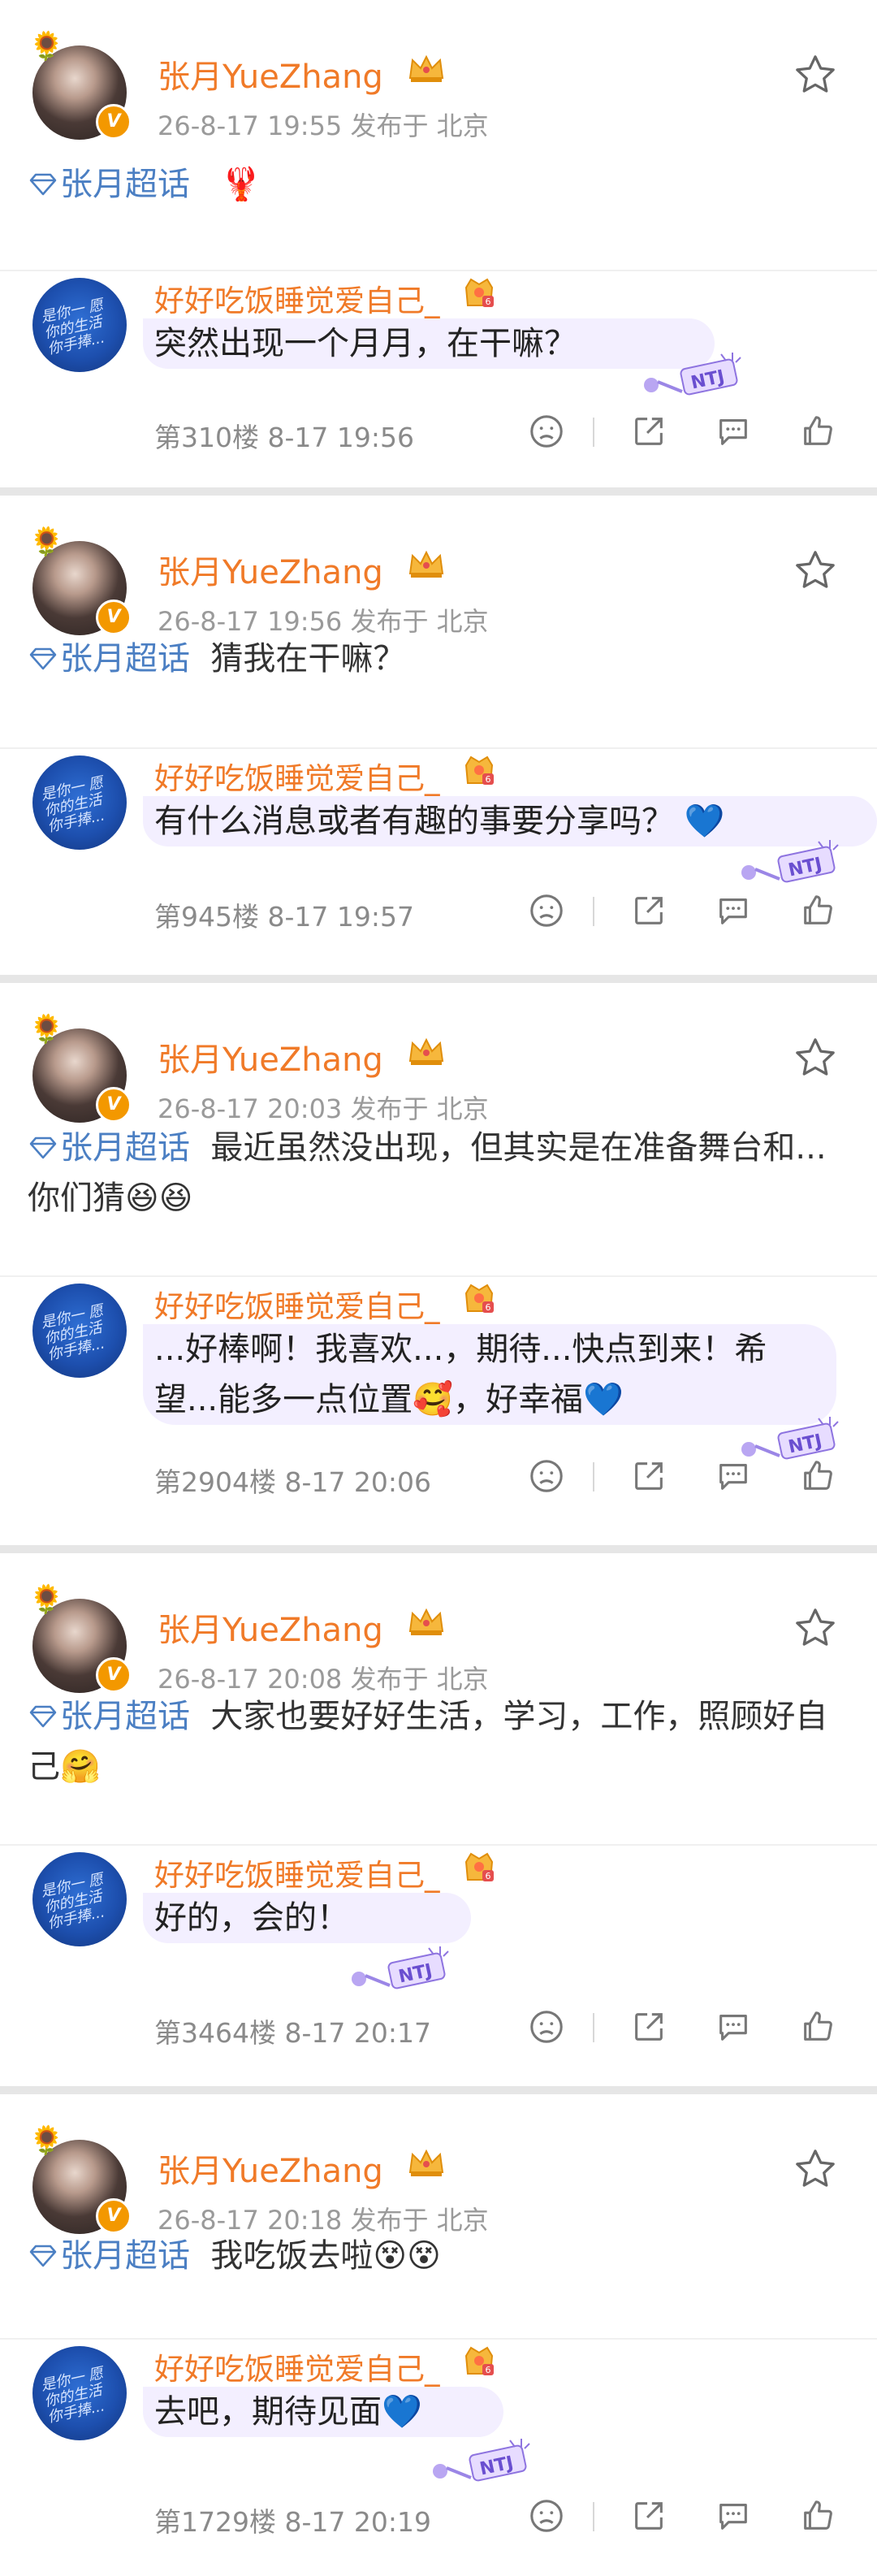 This screenshot has width=877, height=2576. I want to click on post-meta: 26-8-17 20:03 发布于 北京, so click(323, 1108).